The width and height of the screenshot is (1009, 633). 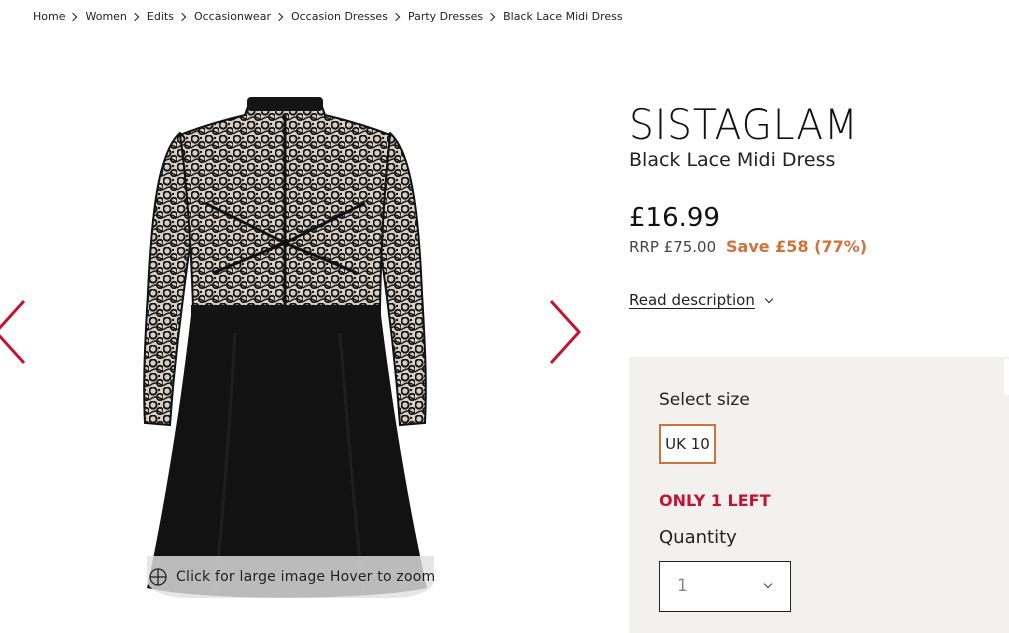 I want to click on breadcrumb-label: Black Lace Midi Dress, so click(x=563, y=16).